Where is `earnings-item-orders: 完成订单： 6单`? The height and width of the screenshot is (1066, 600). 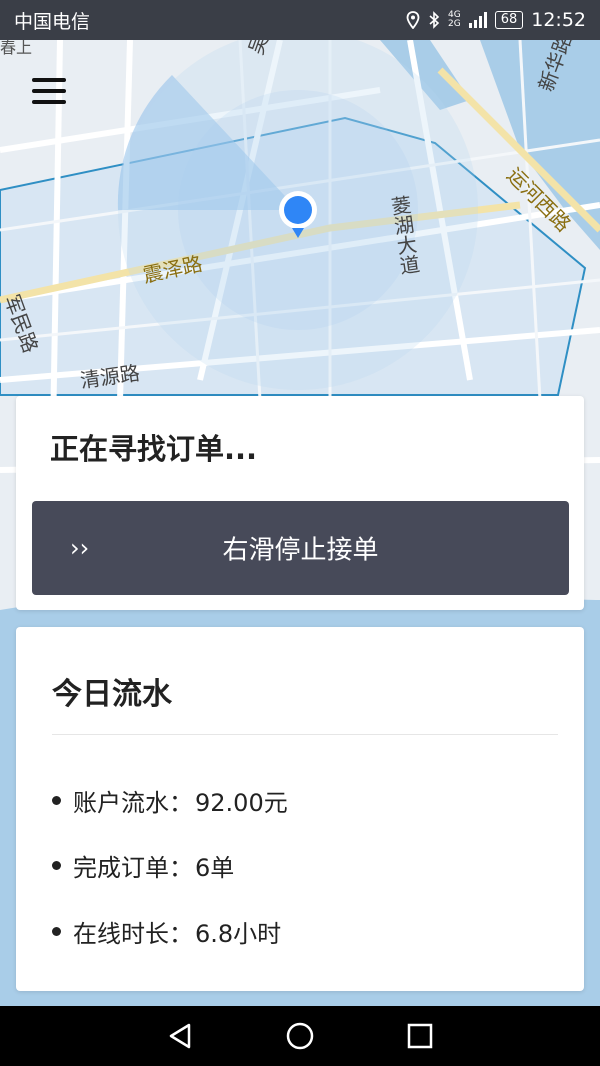 earnings-item-orders: 完成订单： 6单 is located at coordinates (143, 865).